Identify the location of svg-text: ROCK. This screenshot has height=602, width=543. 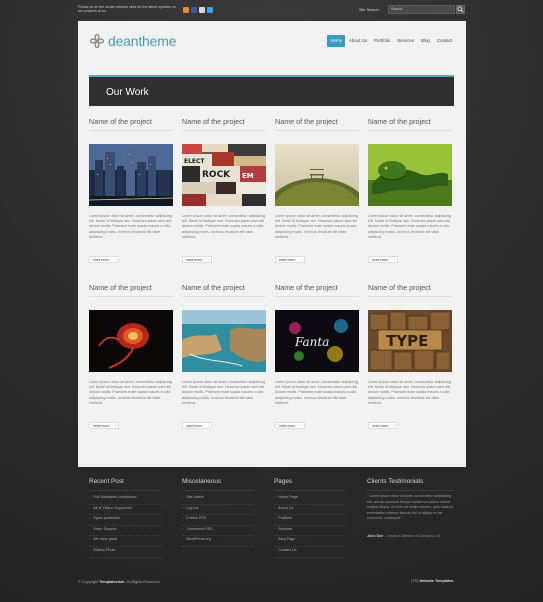
(216, 175).